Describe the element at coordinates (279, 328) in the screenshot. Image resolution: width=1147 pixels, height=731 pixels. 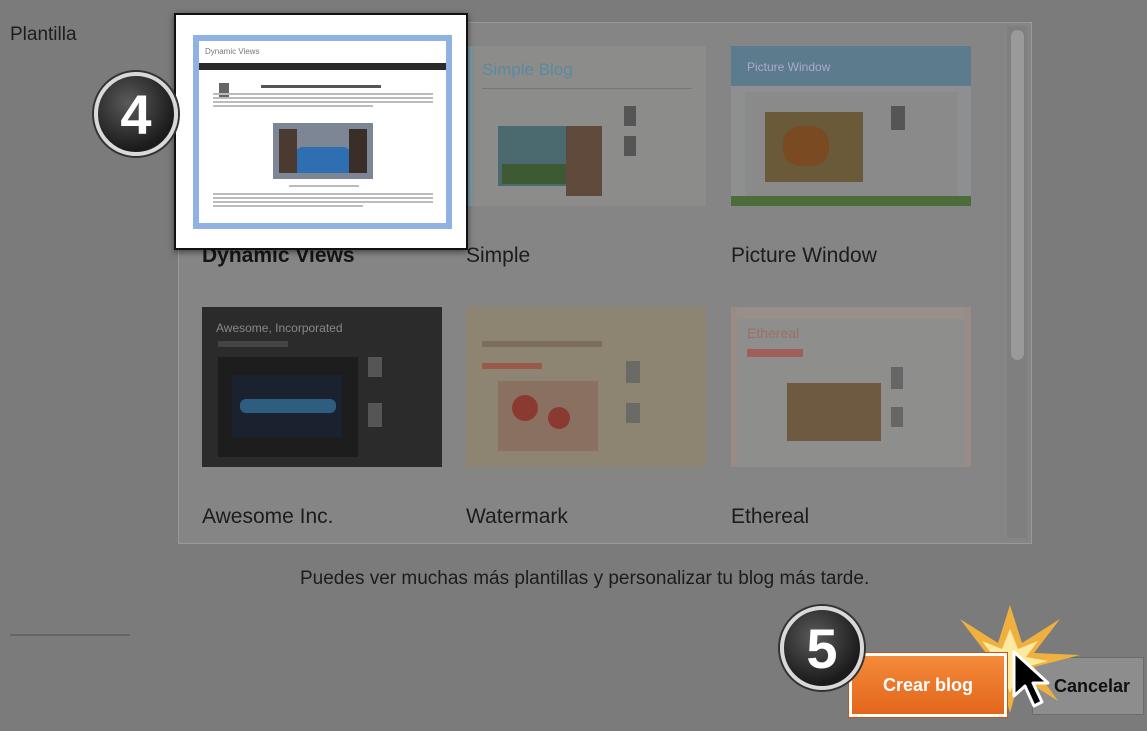
I see `preview-title-awesome: Awesome, Incorporated` at that location.